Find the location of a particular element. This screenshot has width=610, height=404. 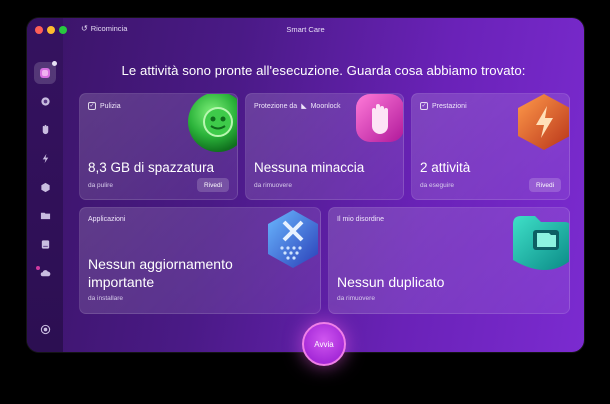

drive-icon is located at coordinates (45, 244).